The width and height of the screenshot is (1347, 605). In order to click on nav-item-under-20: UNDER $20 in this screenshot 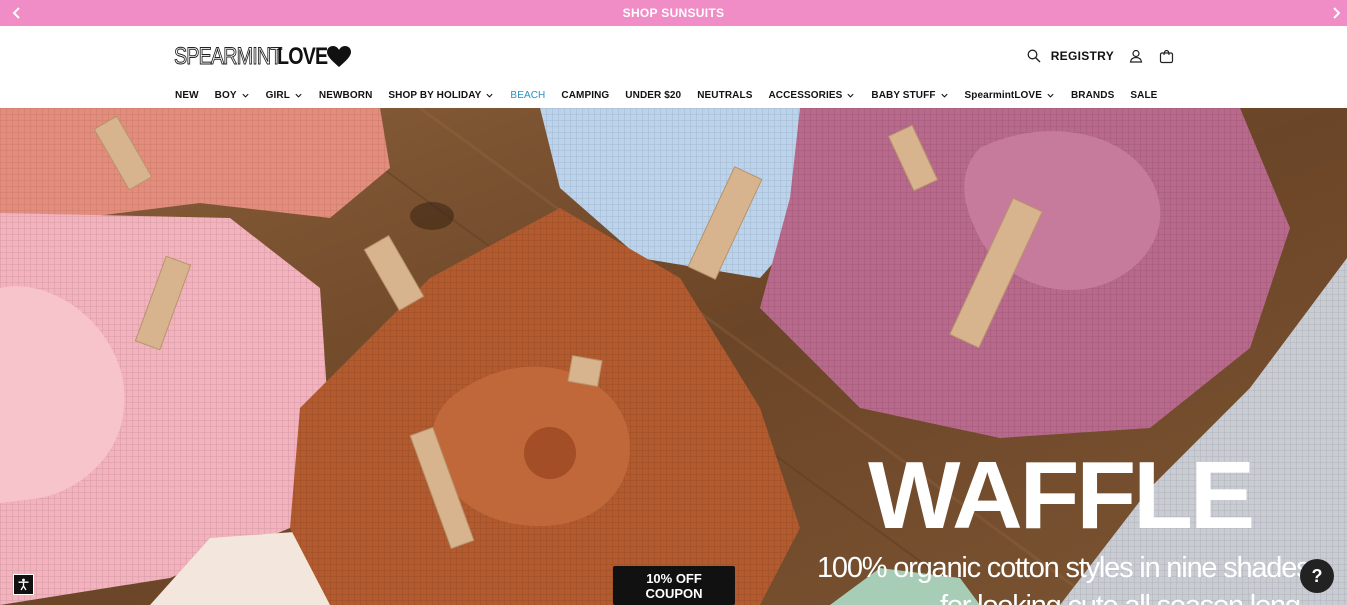, I will do `click(653, 95)`.